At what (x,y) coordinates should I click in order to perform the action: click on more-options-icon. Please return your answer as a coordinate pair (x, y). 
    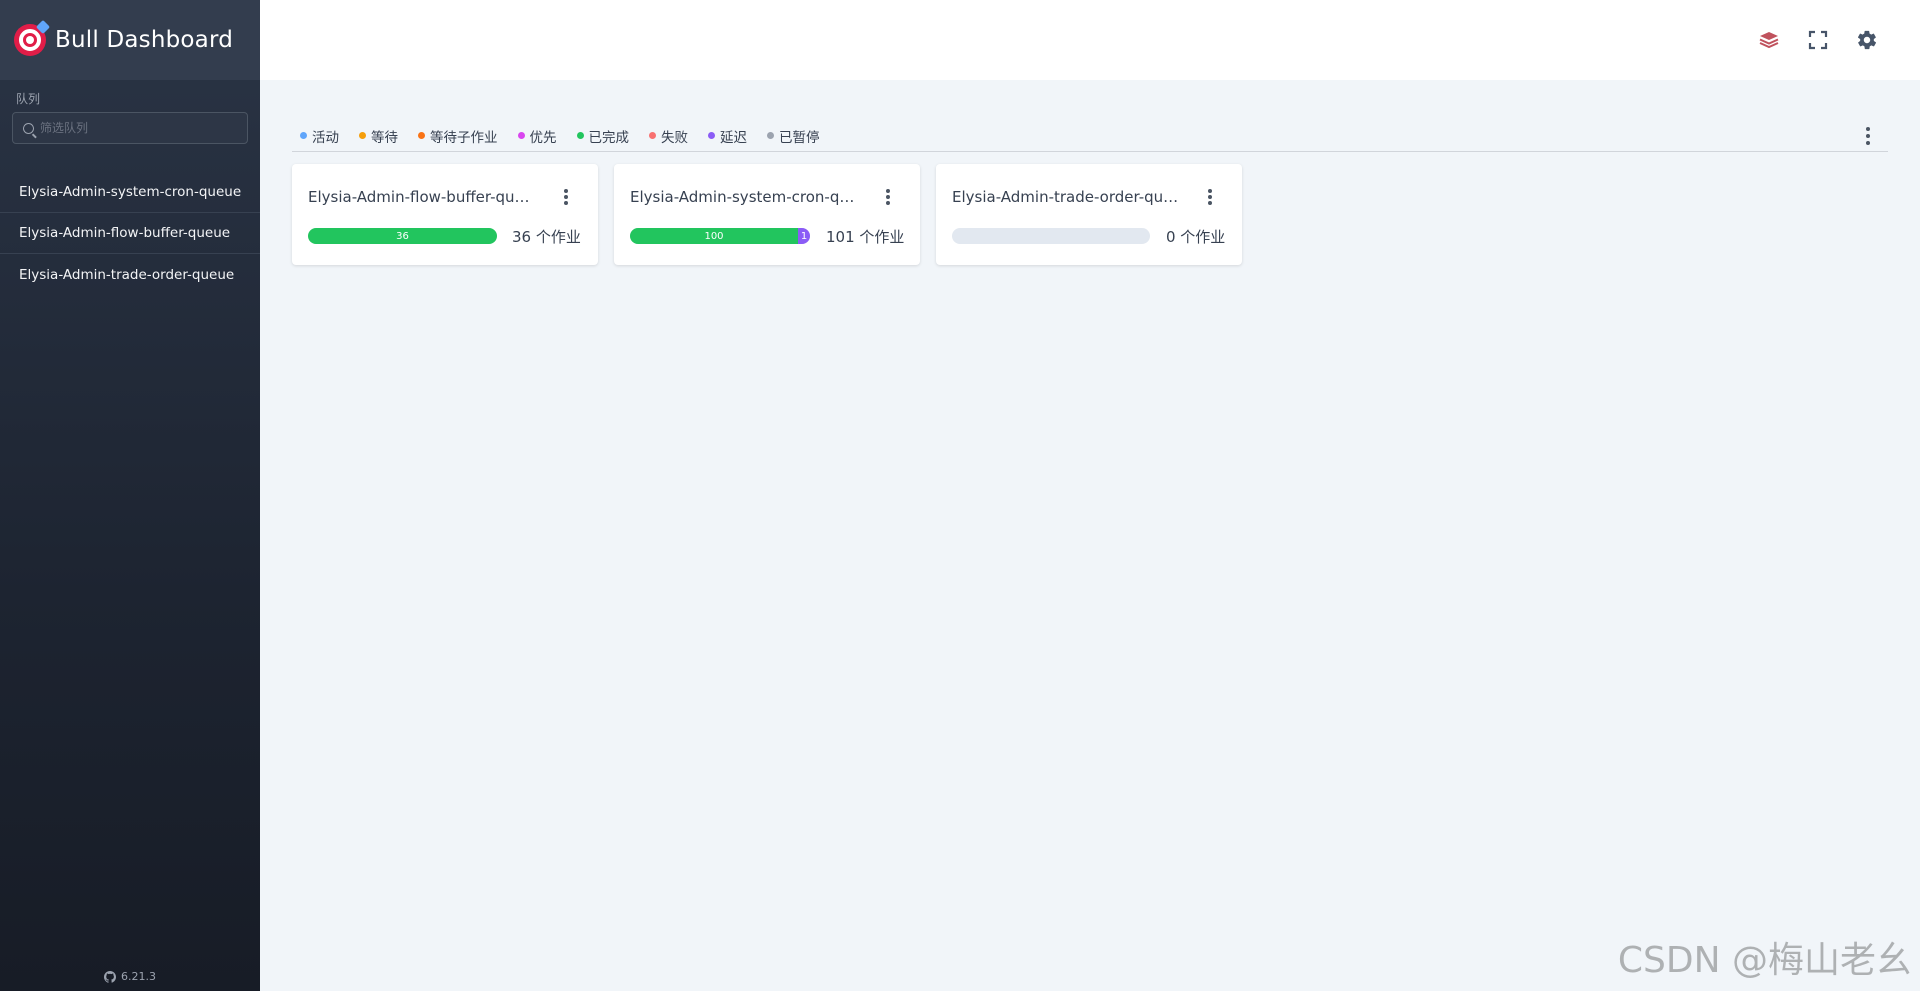
    Looking at the image, I should click on (1868, 136).